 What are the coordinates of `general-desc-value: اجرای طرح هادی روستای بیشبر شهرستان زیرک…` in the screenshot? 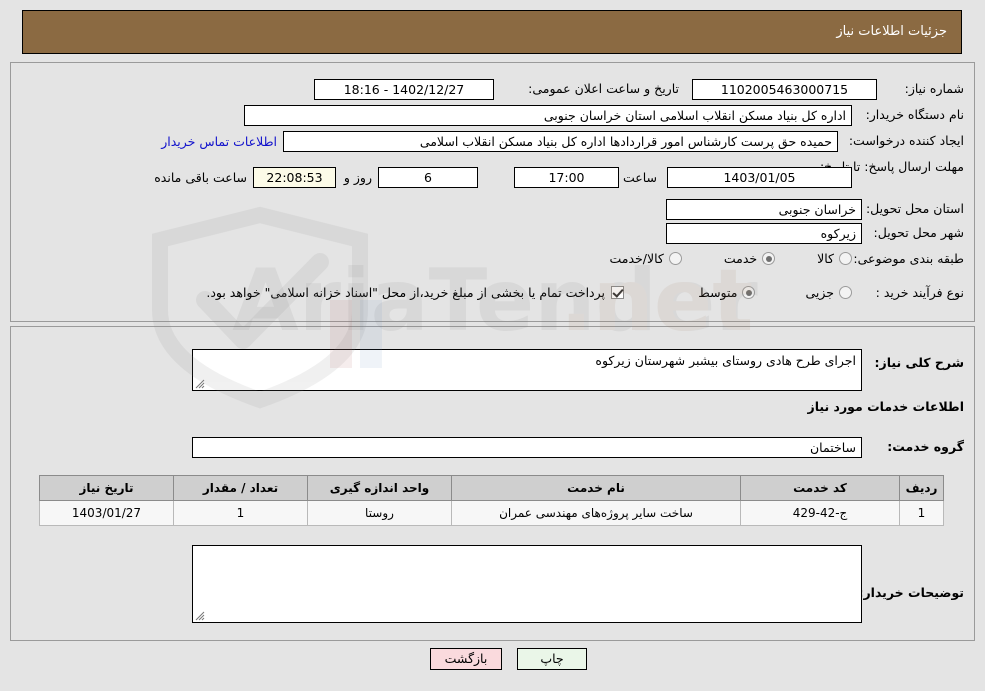 It's located at (725, 360).